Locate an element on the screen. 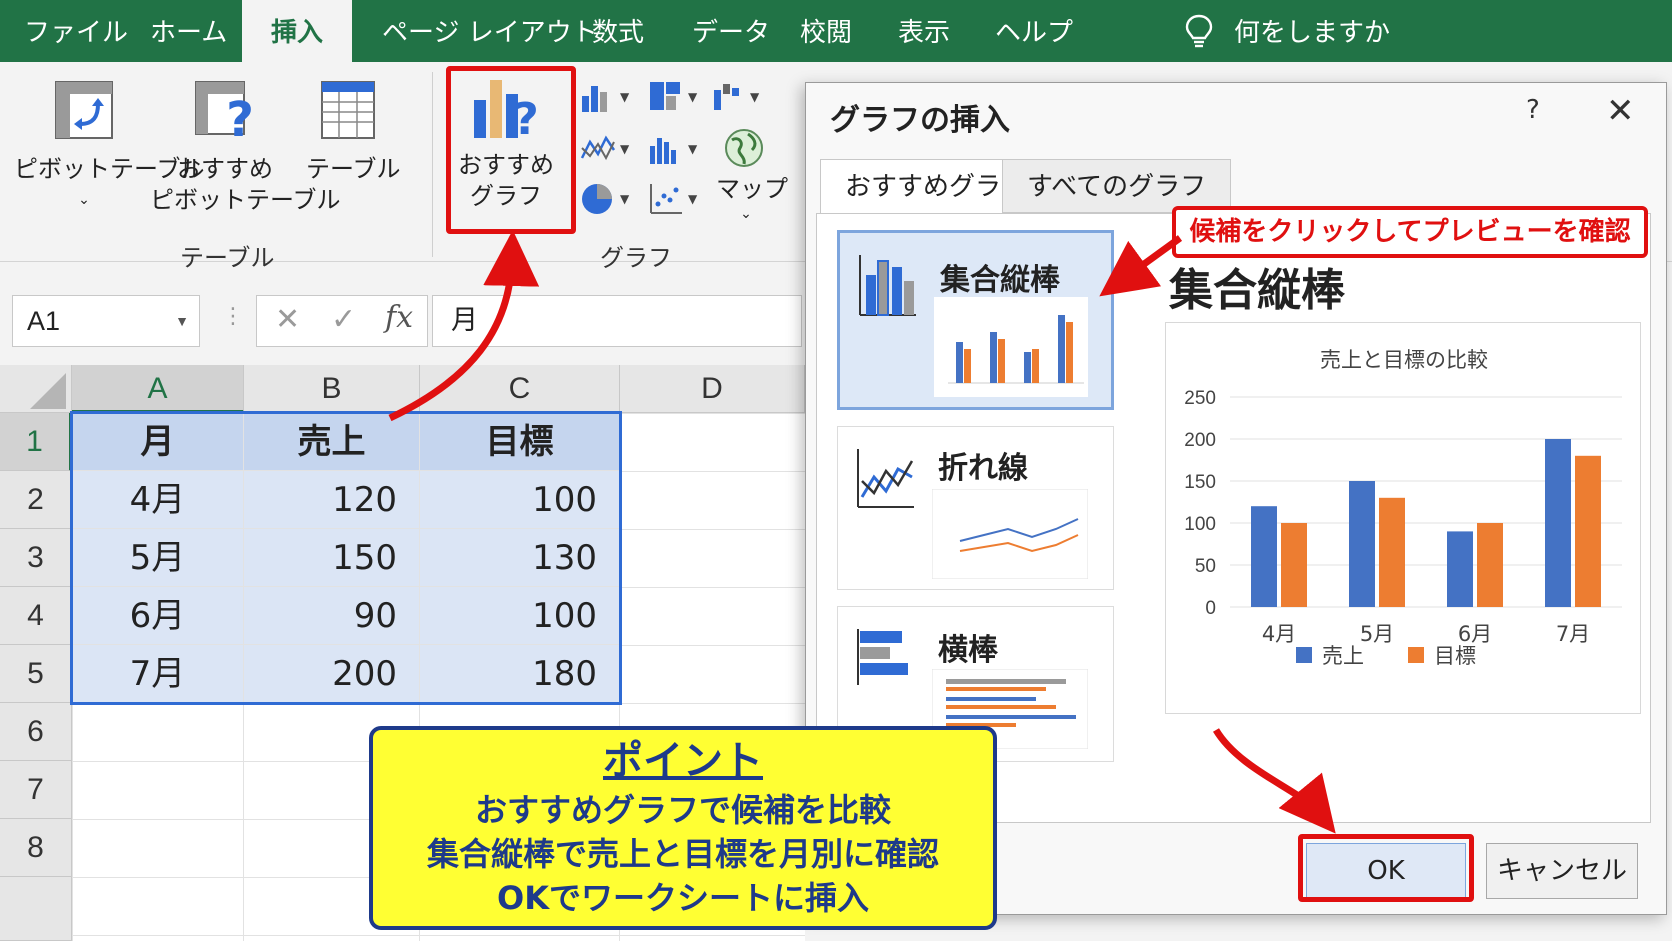  tab-file: ファイル is located at coordinates (76, 31).